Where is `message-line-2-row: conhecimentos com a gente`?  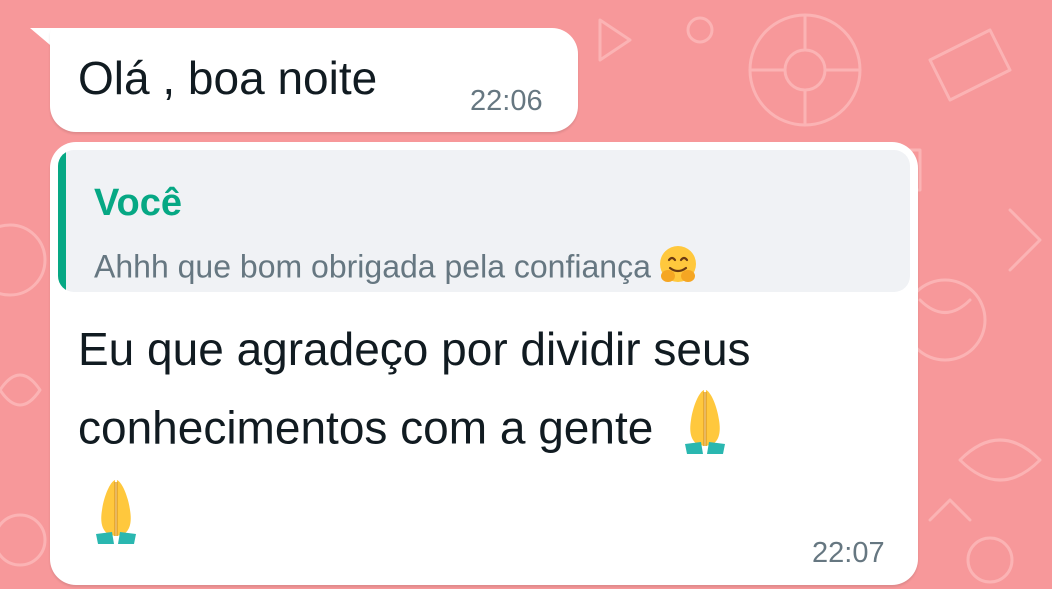
message-line-2-row: conhecimentos com a gente is located at coordinates (493, 431).